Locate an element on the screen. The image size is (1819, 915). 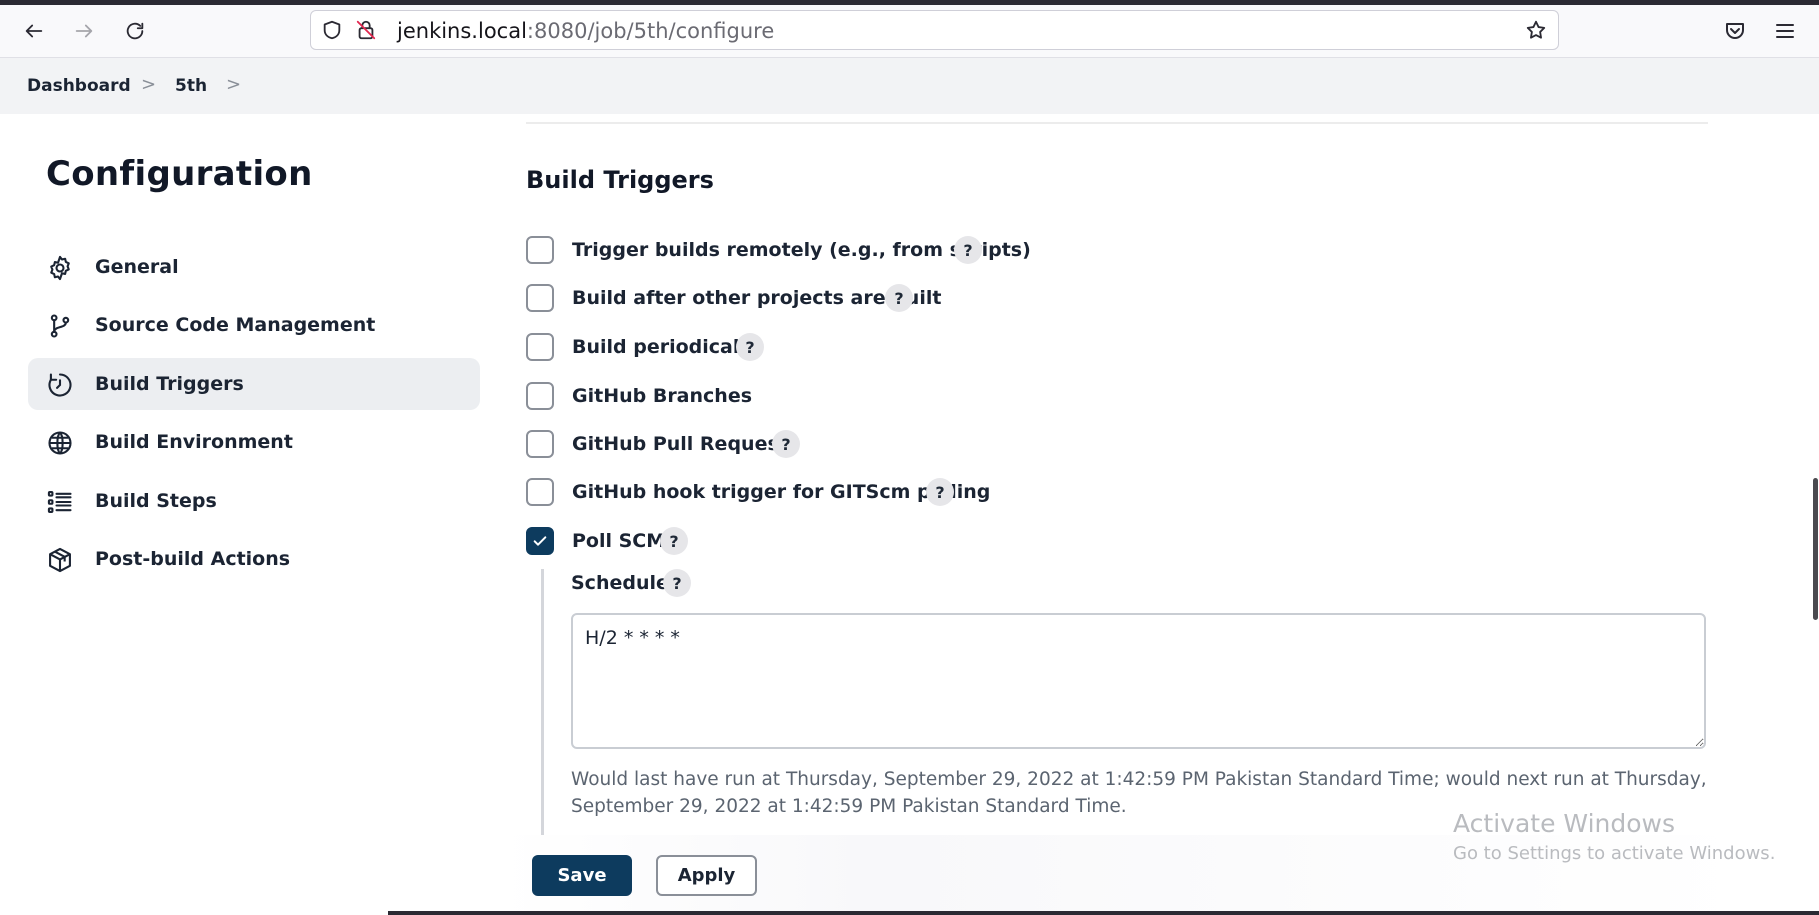
section-heading: Build Triggers is located at coordinates (620, 180).